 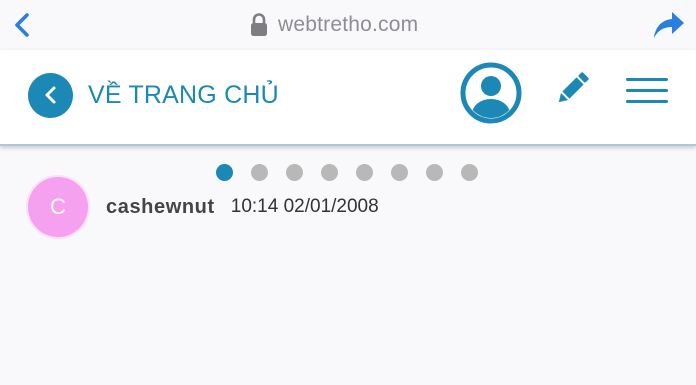 I want to click on home-back-button, so click(x=50, y=95).